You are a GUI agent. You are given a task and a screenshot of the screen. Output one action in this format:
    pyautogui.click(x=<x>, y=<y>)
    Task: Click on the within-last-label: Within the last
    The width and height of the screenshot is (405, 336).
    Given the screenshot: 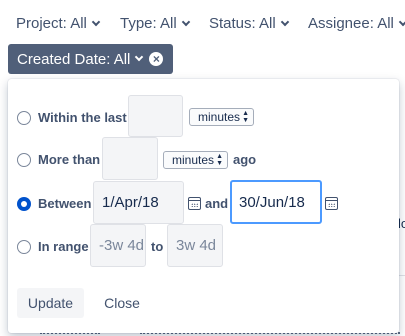 What is the action you would take?
    pyautogui.click(x=82, y=117)
    